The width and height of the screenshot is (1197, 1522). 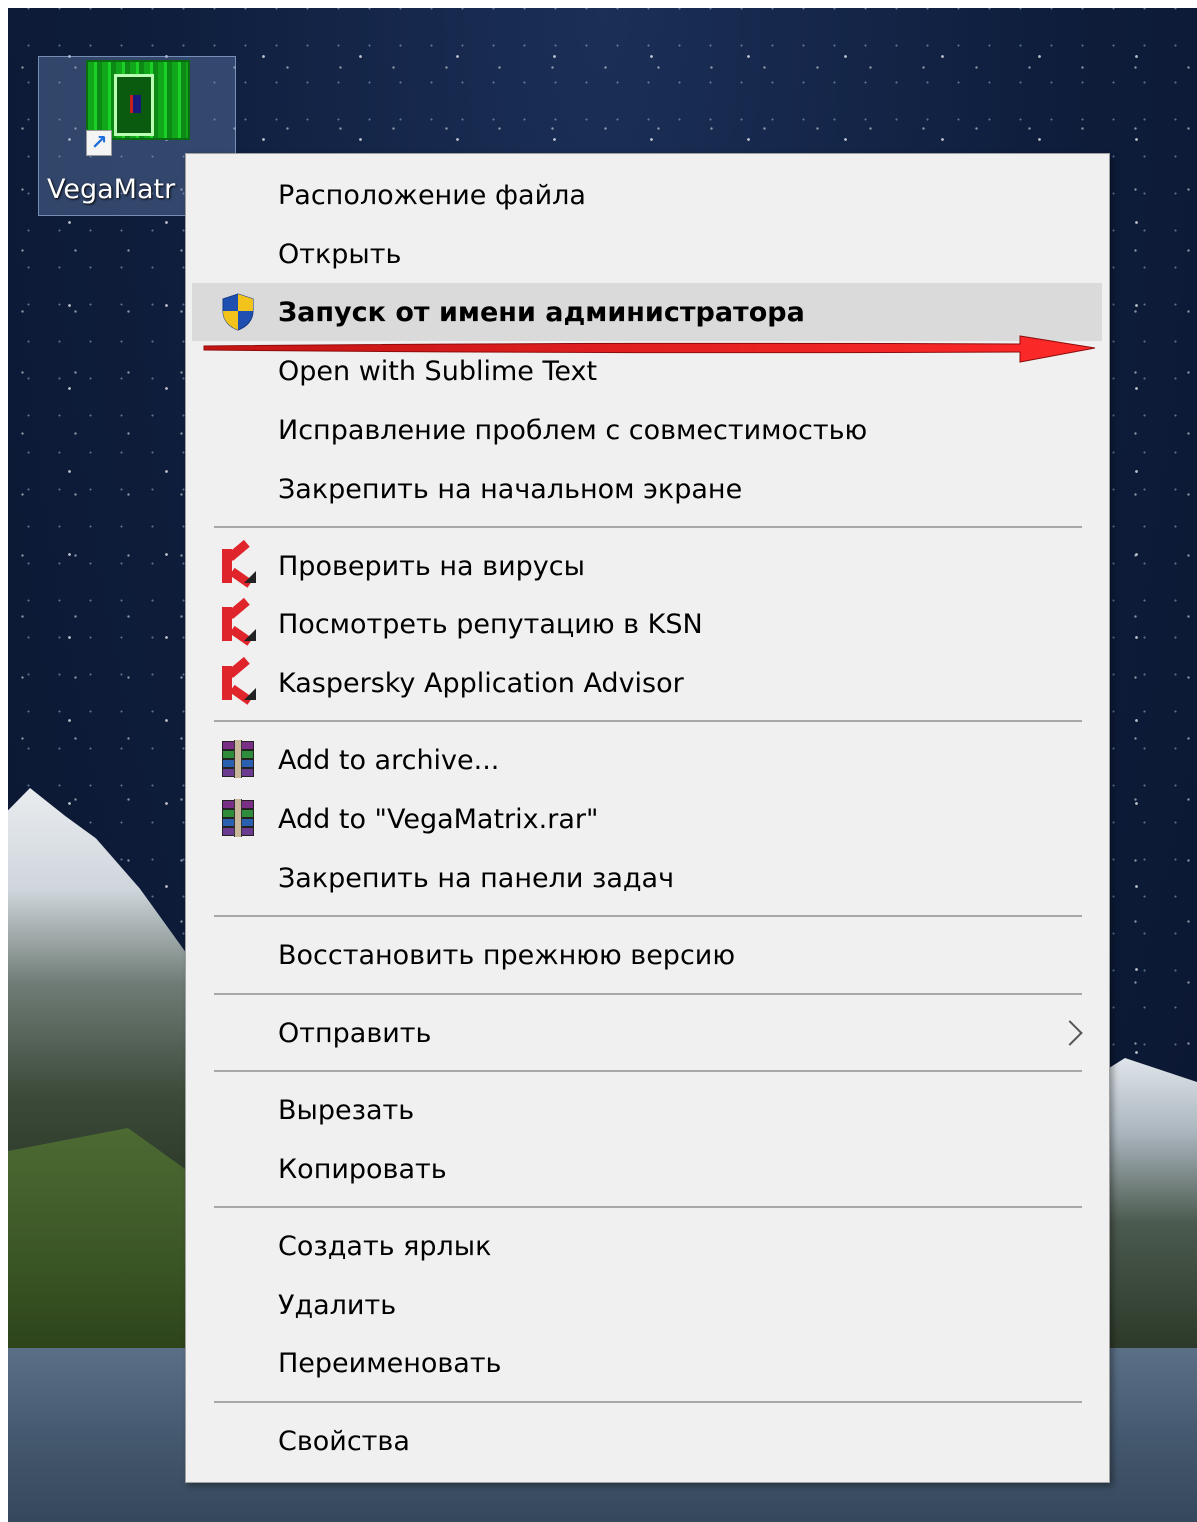 What do you see at coordinates (510, 489) in the screenshot?
I see `menu-item-label: Закрепить на начальном экране` at bounding box center [510, 489].